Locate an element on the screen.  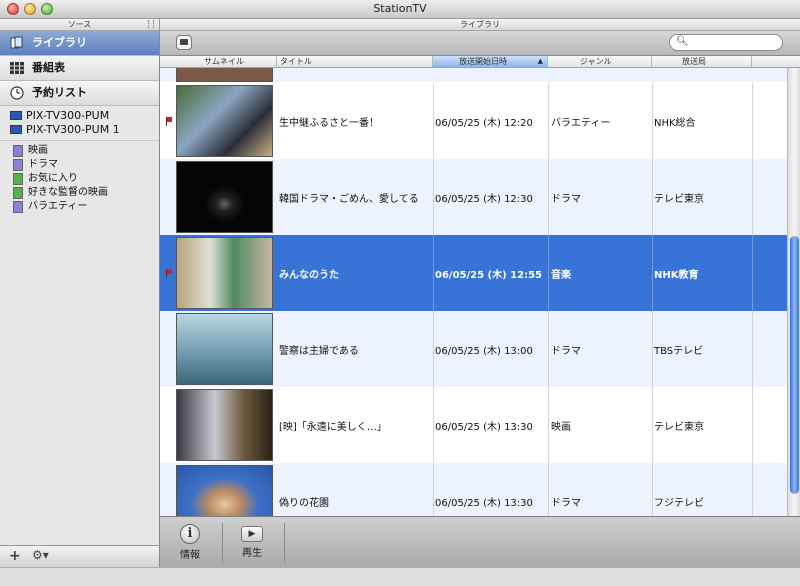
title-cell: 生中継ふるさと一番！ is located at coordinates (329, 123).